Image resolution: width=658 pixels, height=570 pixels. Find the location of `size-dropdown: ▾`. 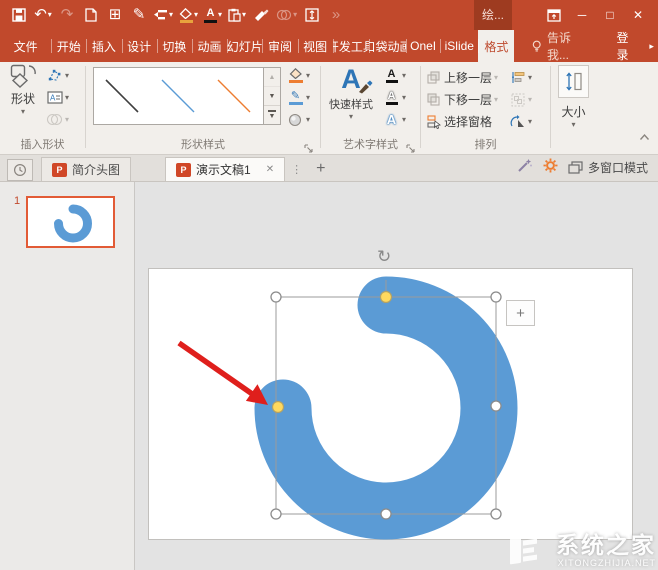

size-dropdown: ▾ is located at coordinates (573, 124).